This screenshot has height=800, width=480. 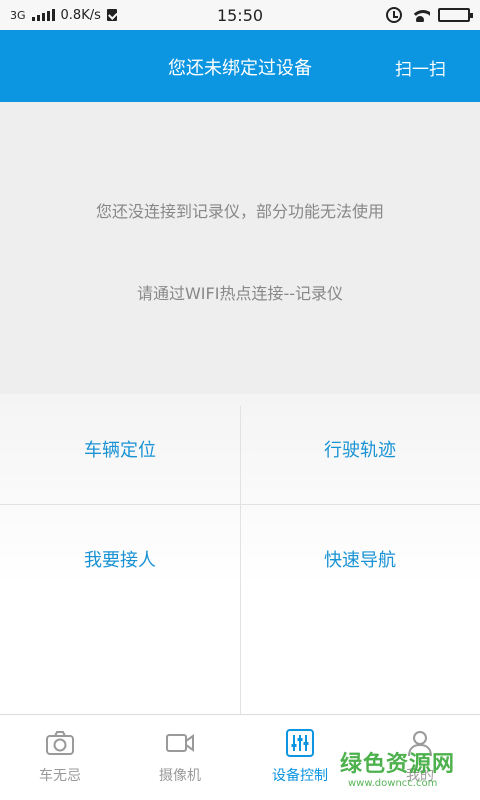 What do you see at coordinates (300, 757) in the screenshot?
I see `tab-device-control: 设备控制` at bounding box center [300, 757].